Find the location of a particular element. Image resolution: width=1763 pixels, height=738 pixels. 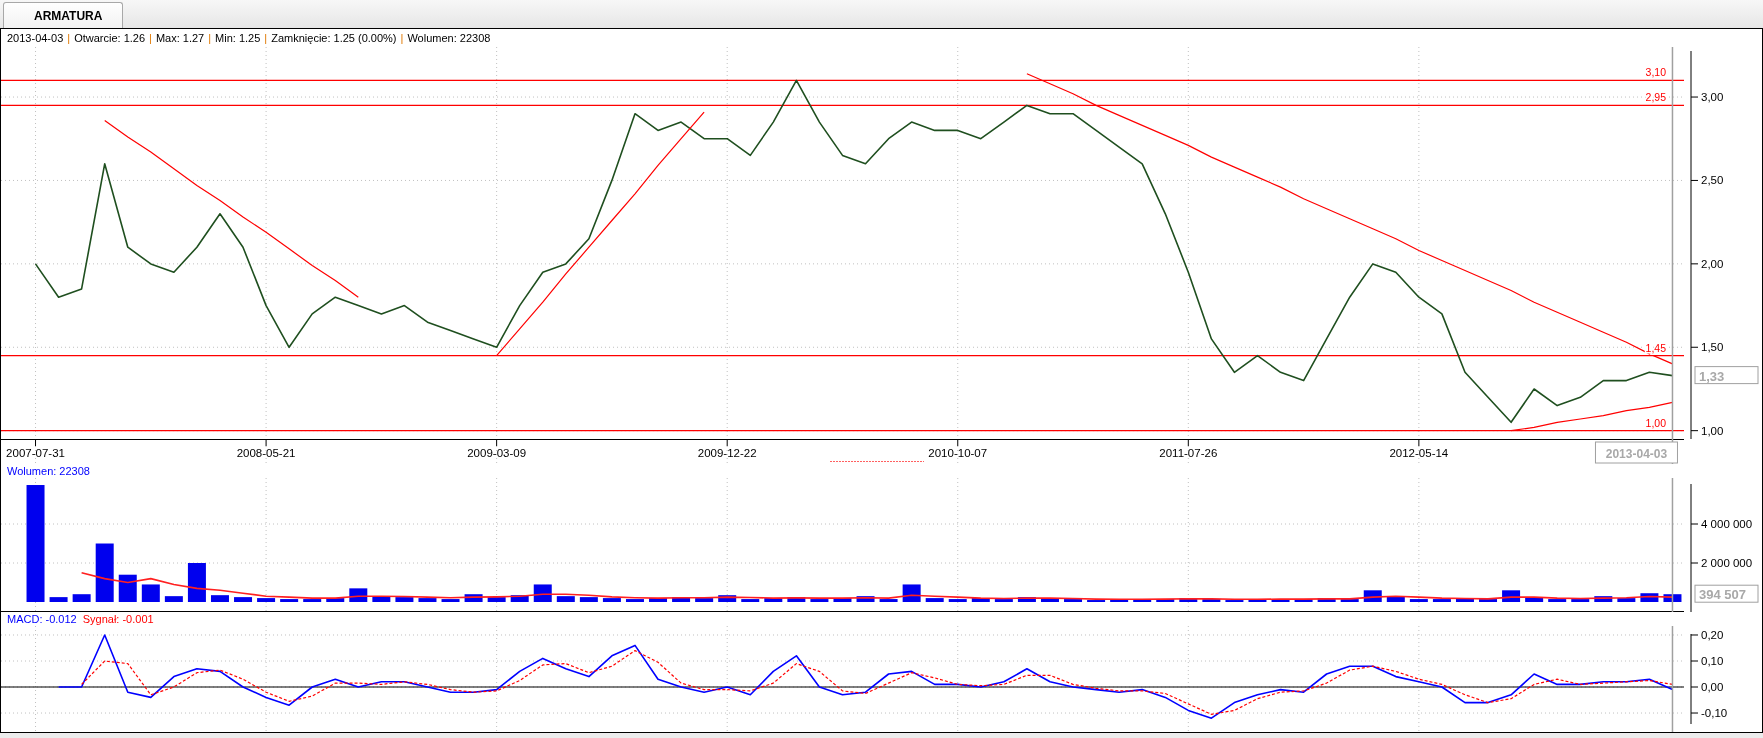

axis-label: 2,50 is located at coordinates (1712, 180).